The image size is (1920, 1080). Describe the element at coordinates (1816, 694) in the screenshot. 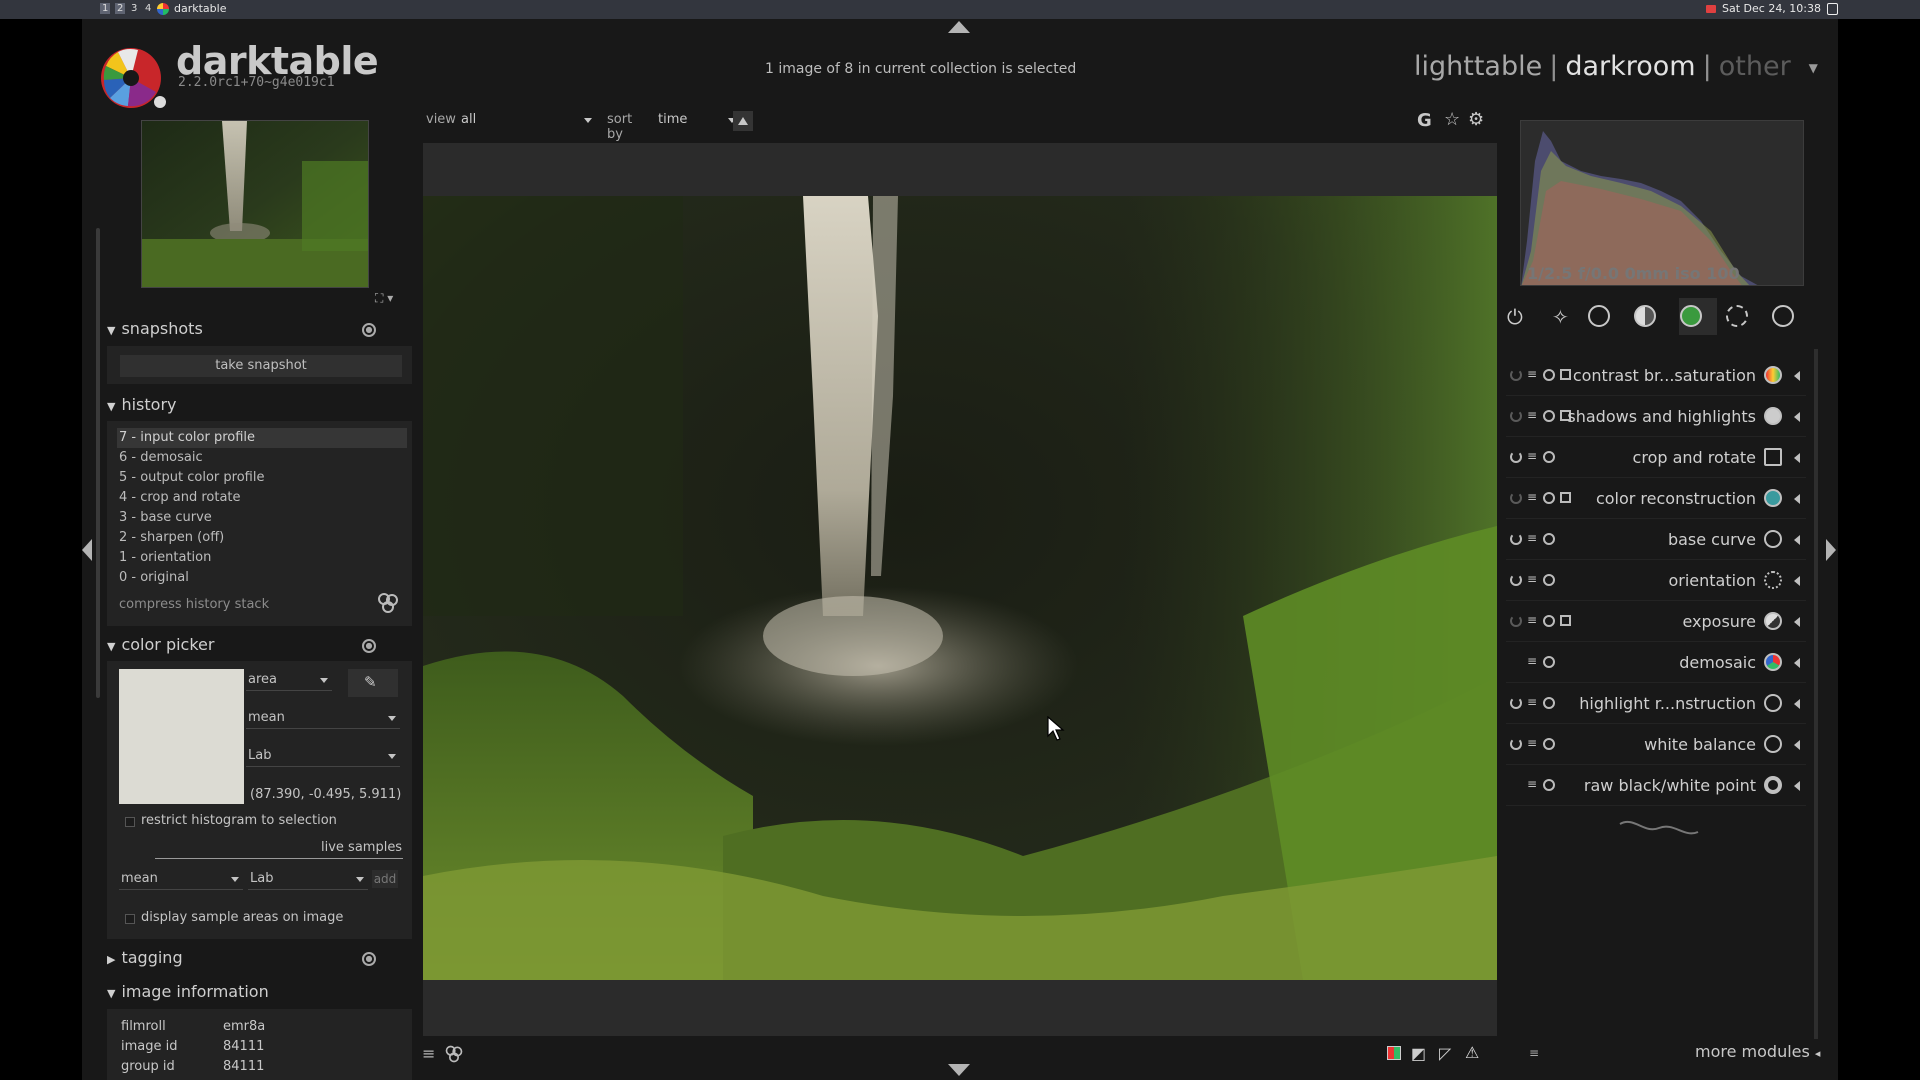

I see `right-panel-scrollbar` at that location.